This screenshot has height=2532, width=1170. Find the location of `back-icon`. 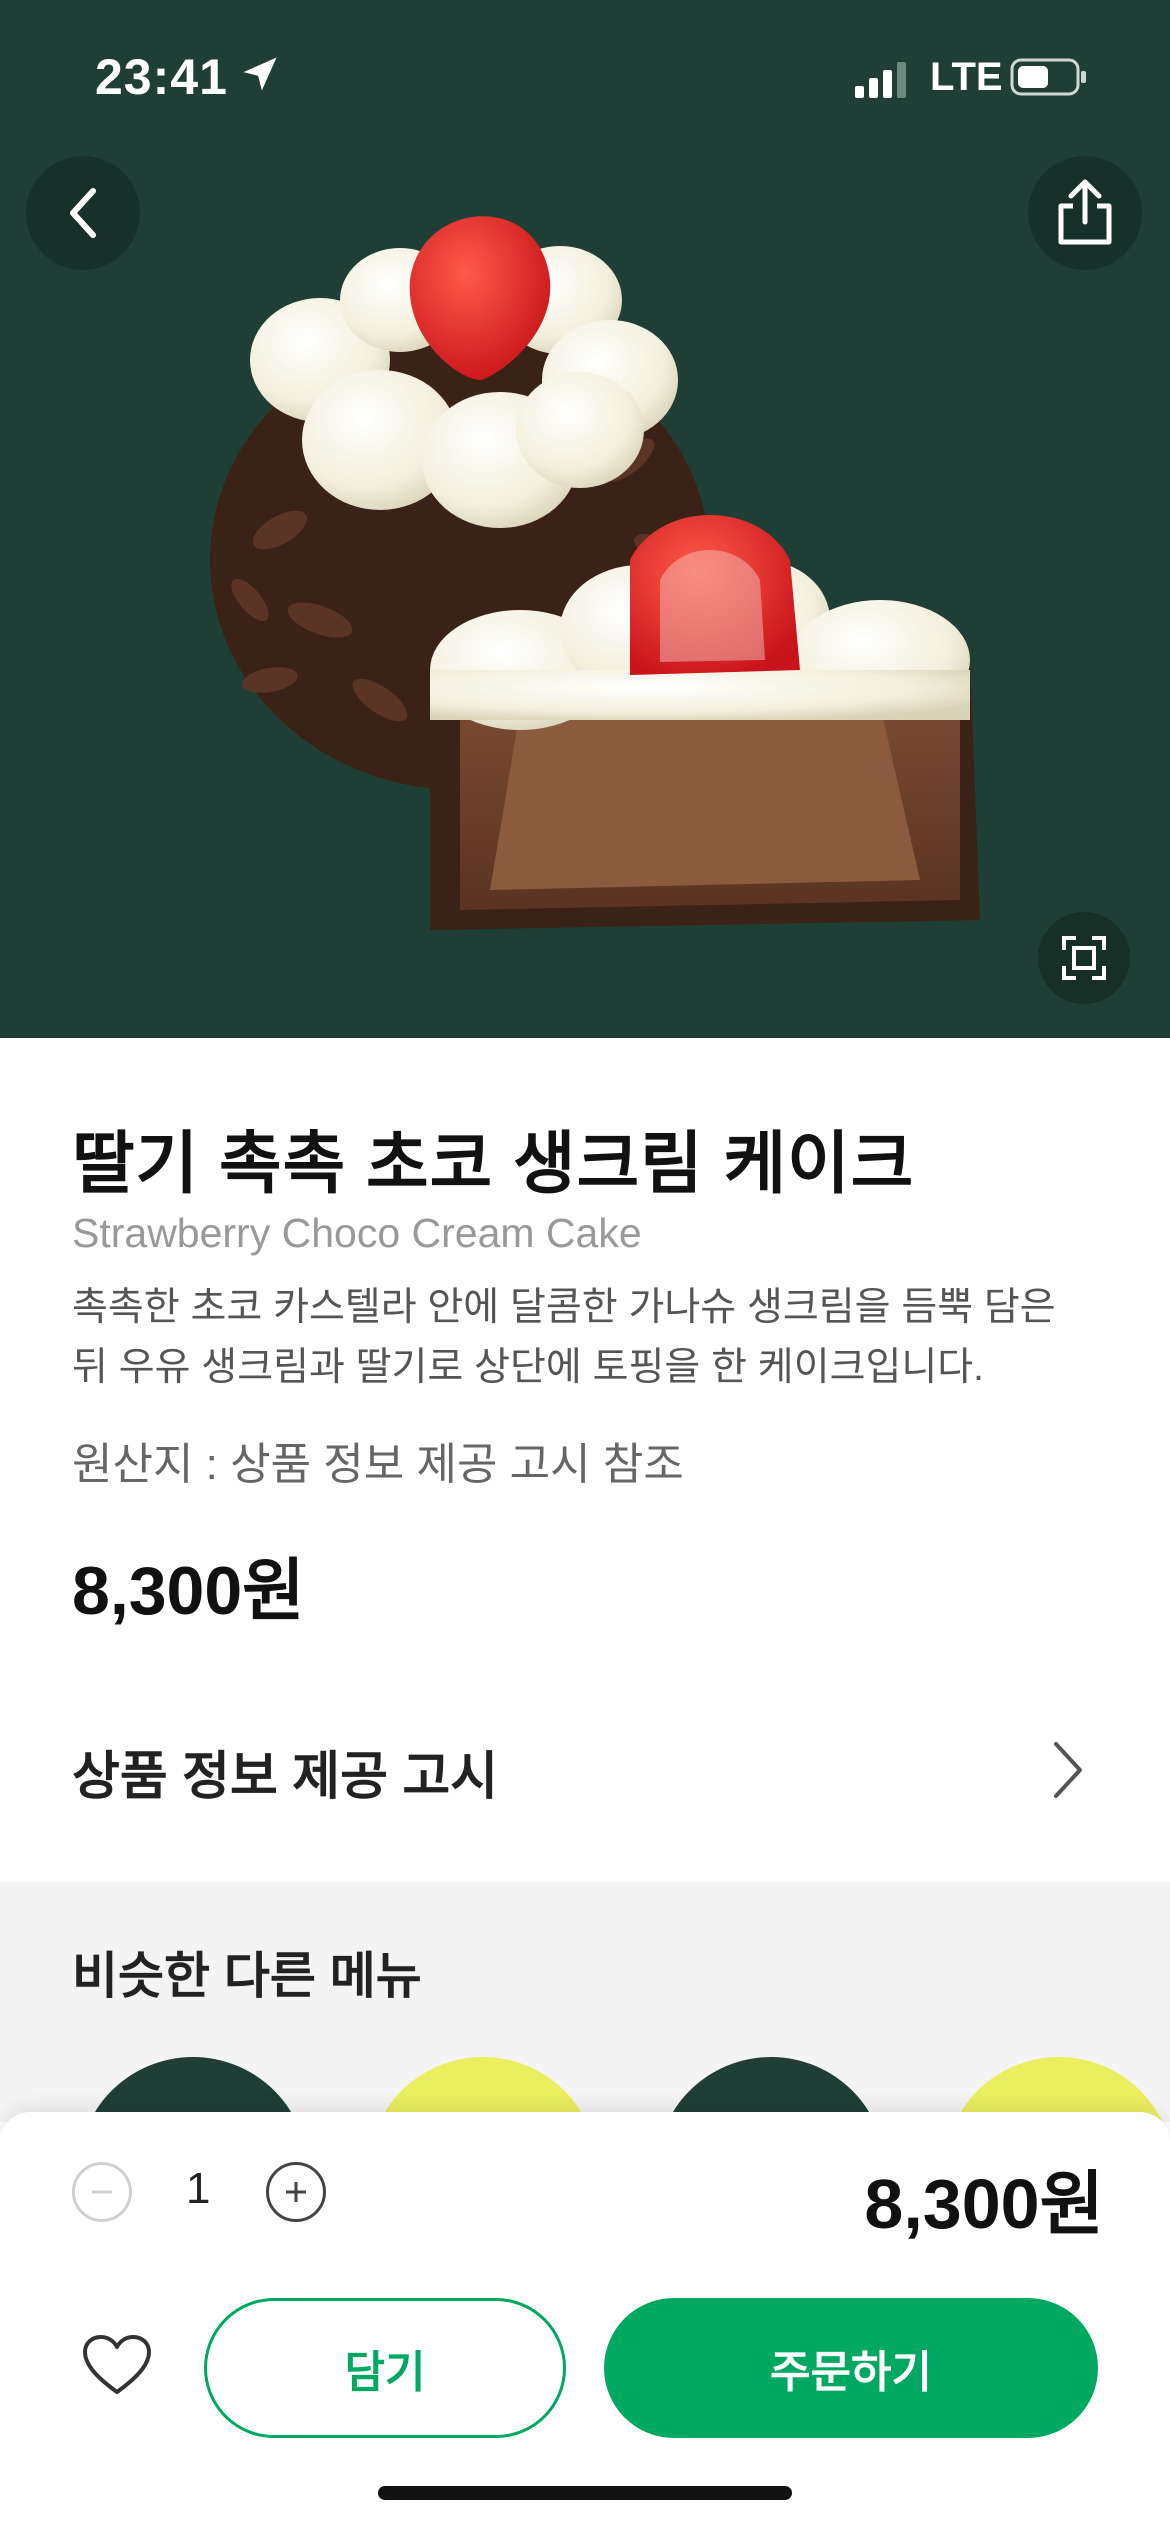

back-icon is located at coordinates (83, 213).